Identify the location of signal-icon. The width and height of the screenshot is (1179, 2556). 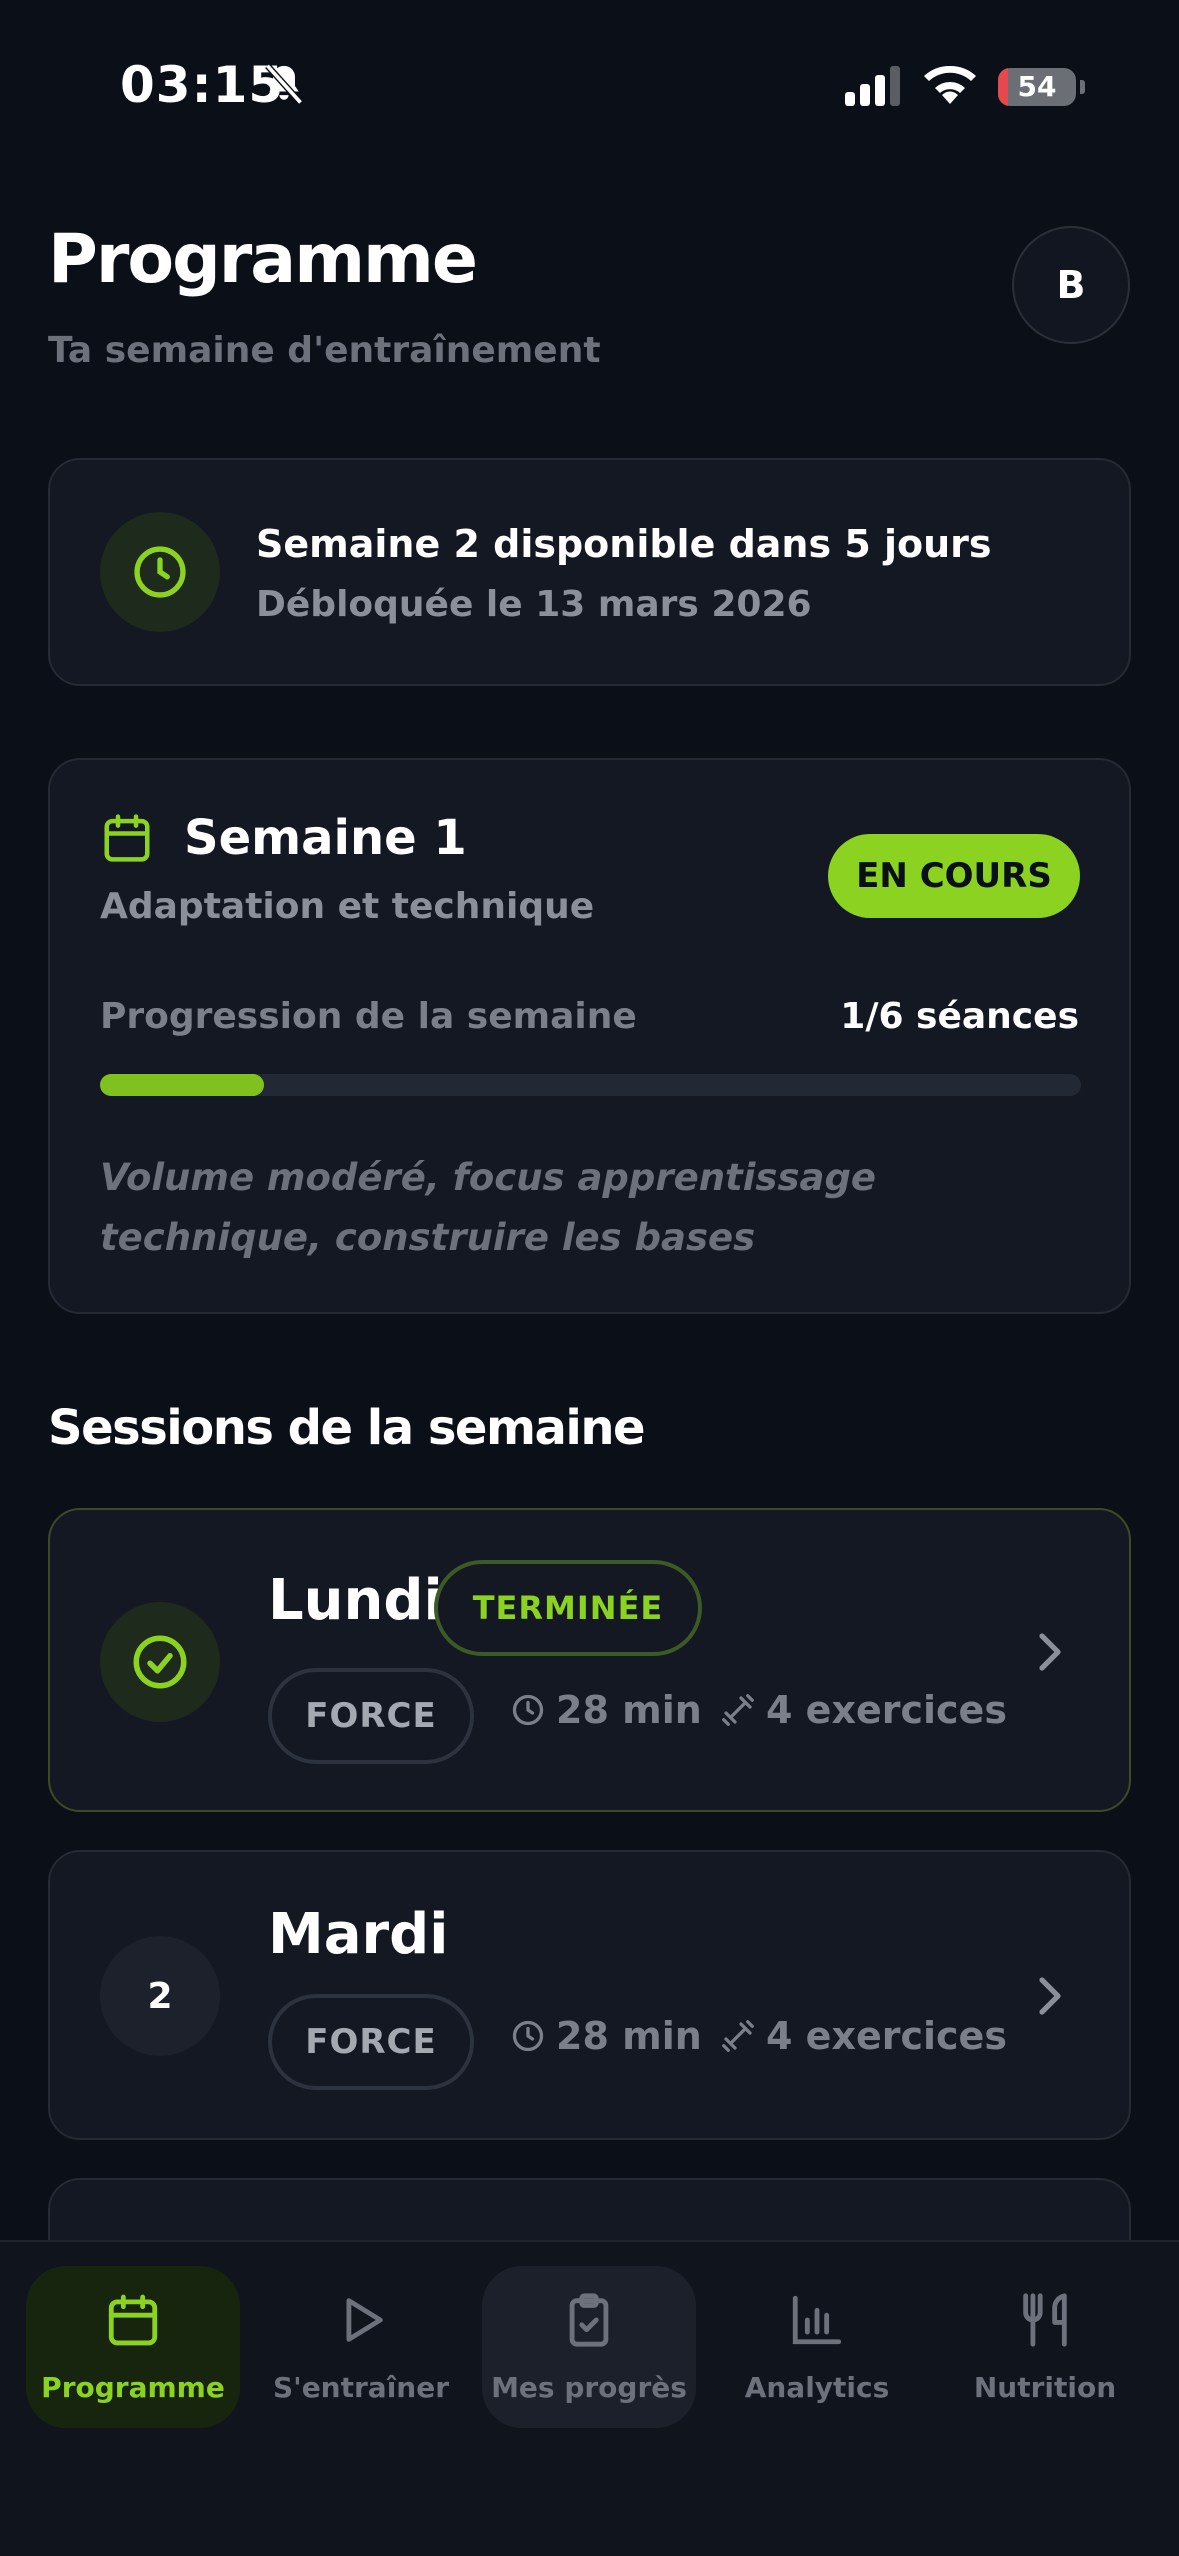
(874, 88).